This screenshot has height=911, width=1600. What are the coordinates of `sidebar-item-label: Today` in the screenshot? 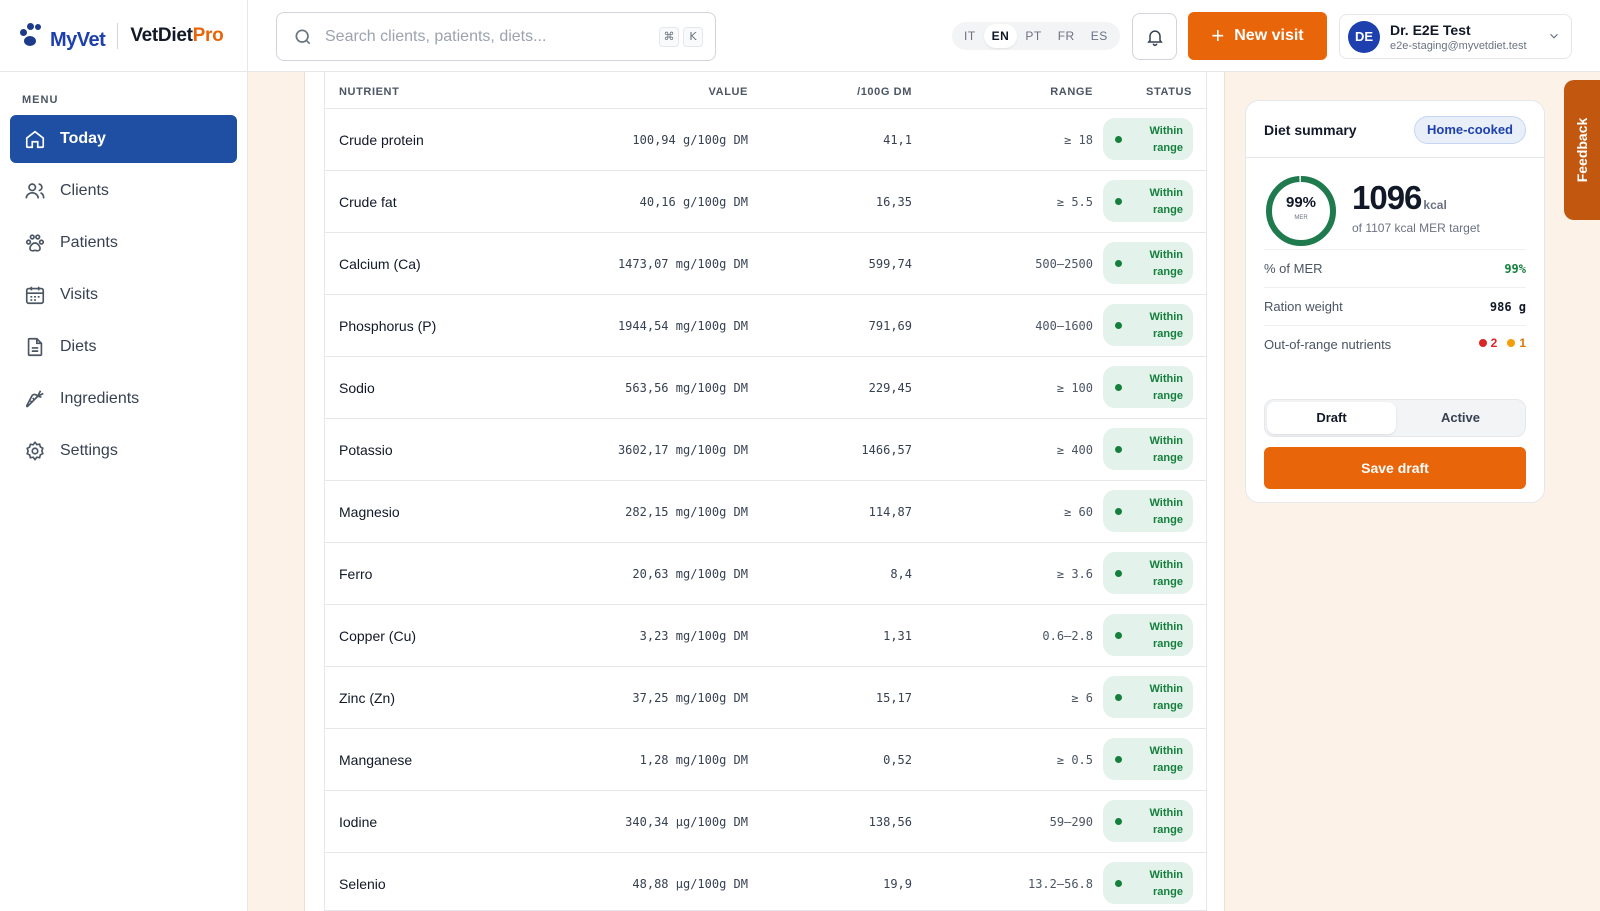 It's located at (83, 138).